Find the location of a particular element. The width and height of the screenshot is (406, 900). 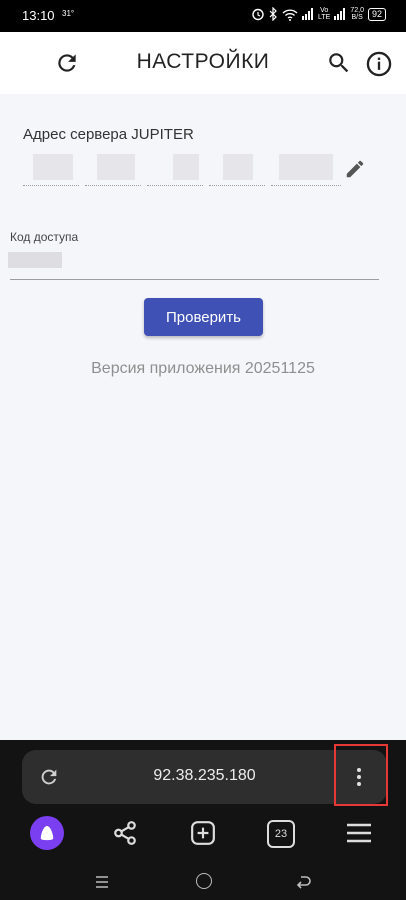

hamburger-menu-icon is located at coordinates (359, 833).